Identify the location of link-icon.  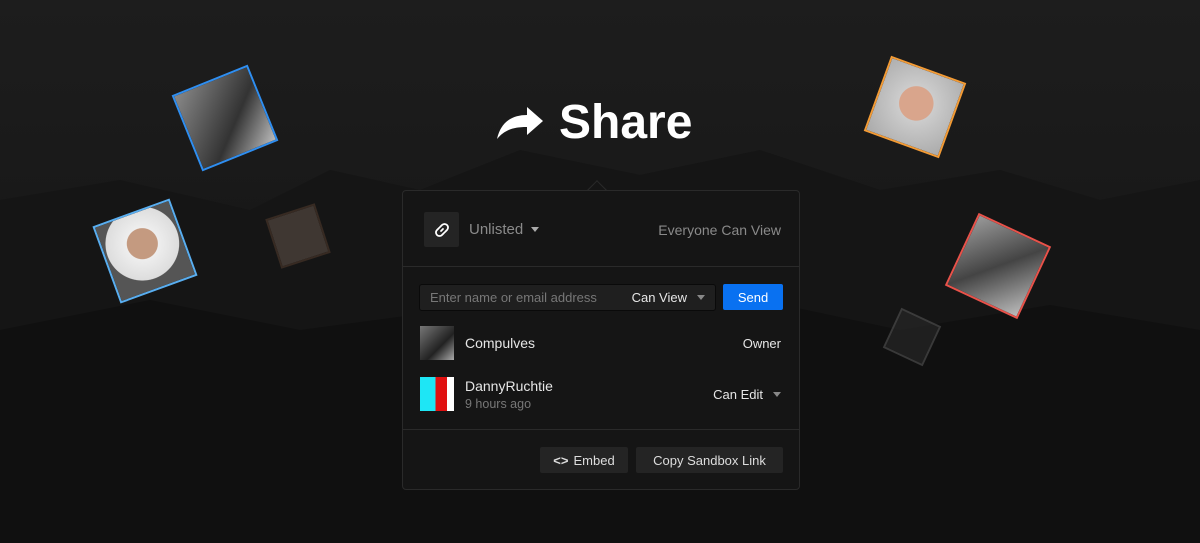
(441, 229).